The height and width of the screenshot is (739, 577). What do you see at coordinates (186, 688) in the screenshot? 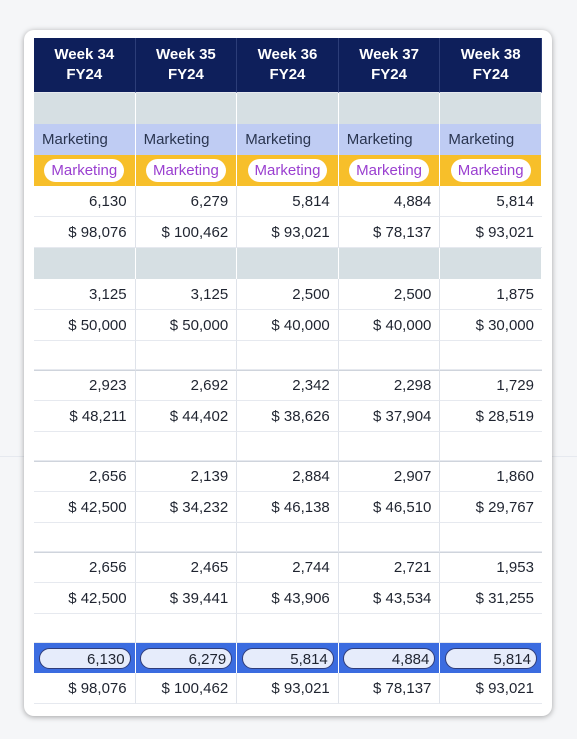
I see `total-value-cell: $ 100,462` at bounding box center [186, 688].